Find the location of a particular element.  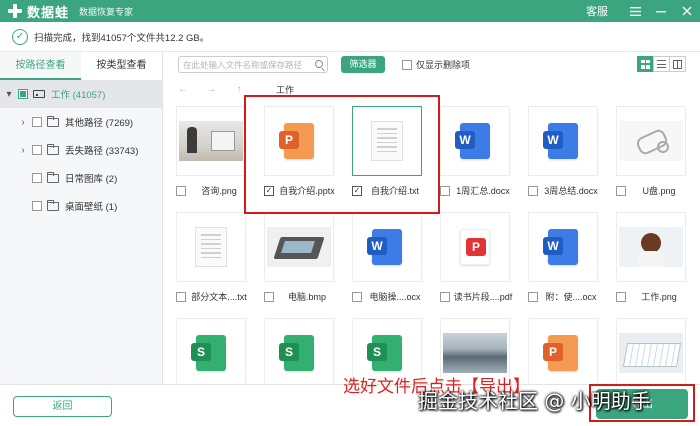

file-card is located at coordinates (652, 347).